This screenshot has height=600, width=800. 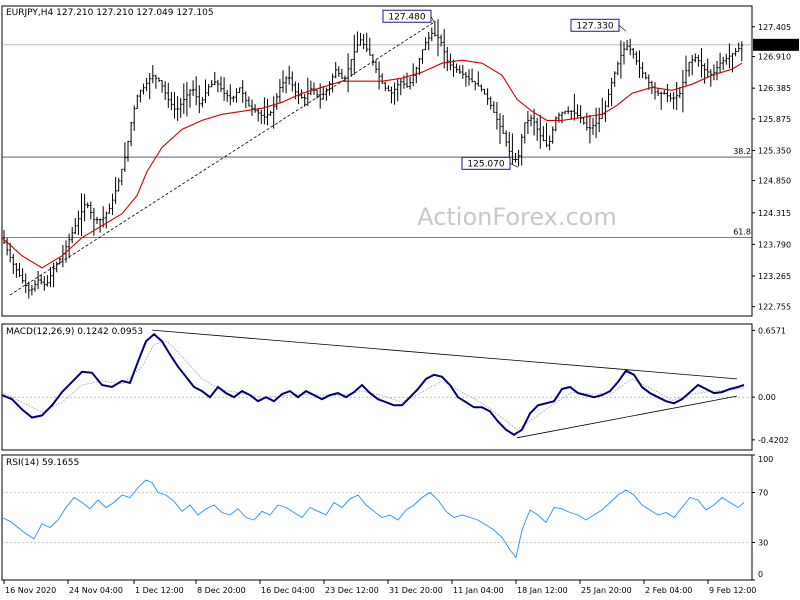 What do you see at coordinates (74, 332) in the screenshot?
I see `macd-header: MACD(12,26,9) 0.1242 0.0953` at bounding box center [74, 332].